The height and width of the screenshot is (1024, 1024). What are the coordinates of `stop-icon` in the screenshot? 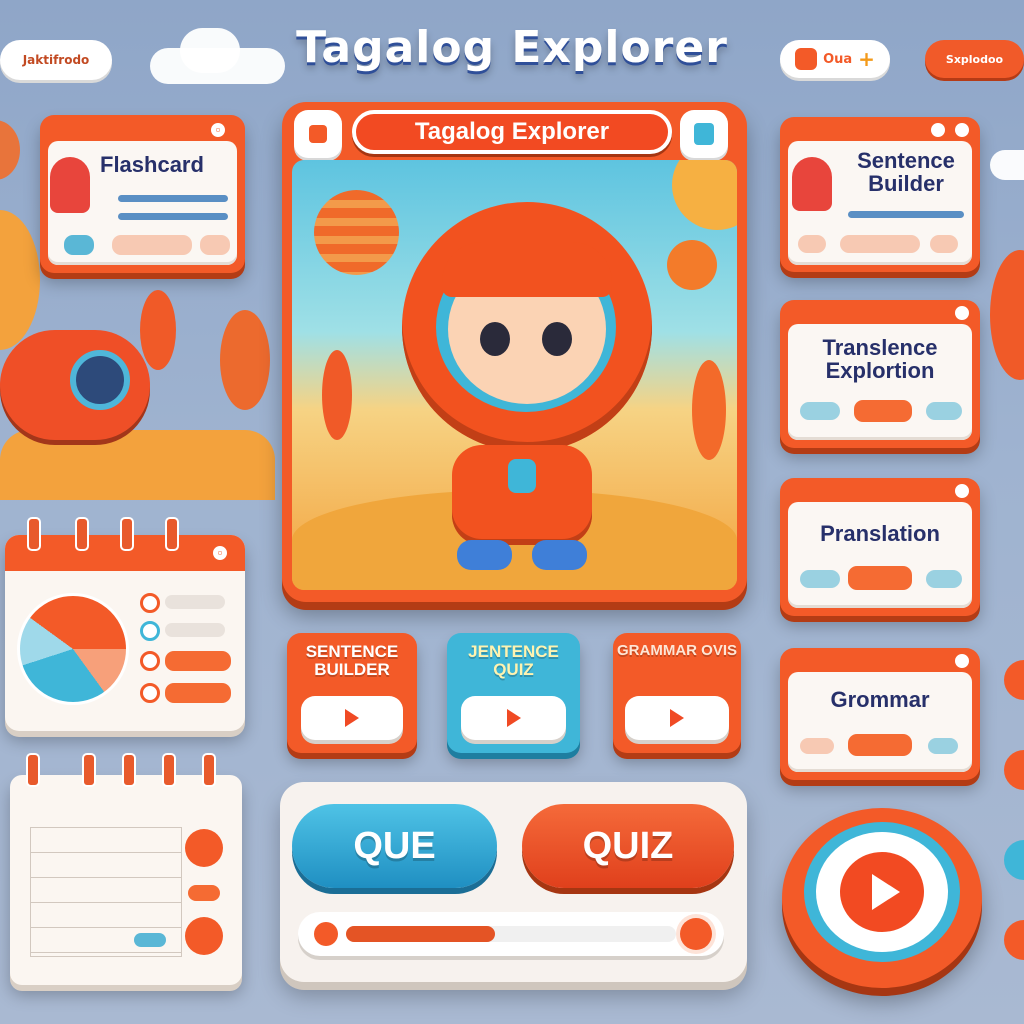 It's located at (318, 134).